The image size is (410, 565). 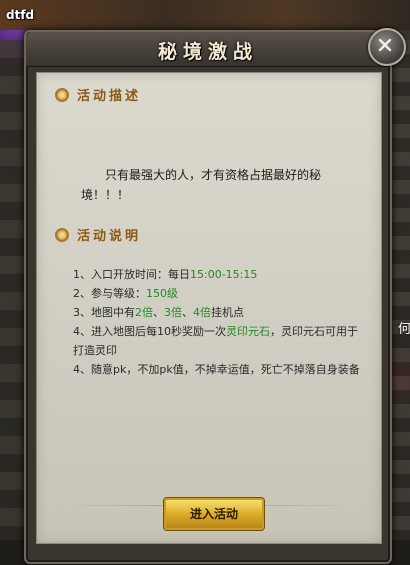 What do you see at coordinates (162, 293) in the screenshot?
I see `rule-highlight-text: 150级` at bounding box center [162, 293].